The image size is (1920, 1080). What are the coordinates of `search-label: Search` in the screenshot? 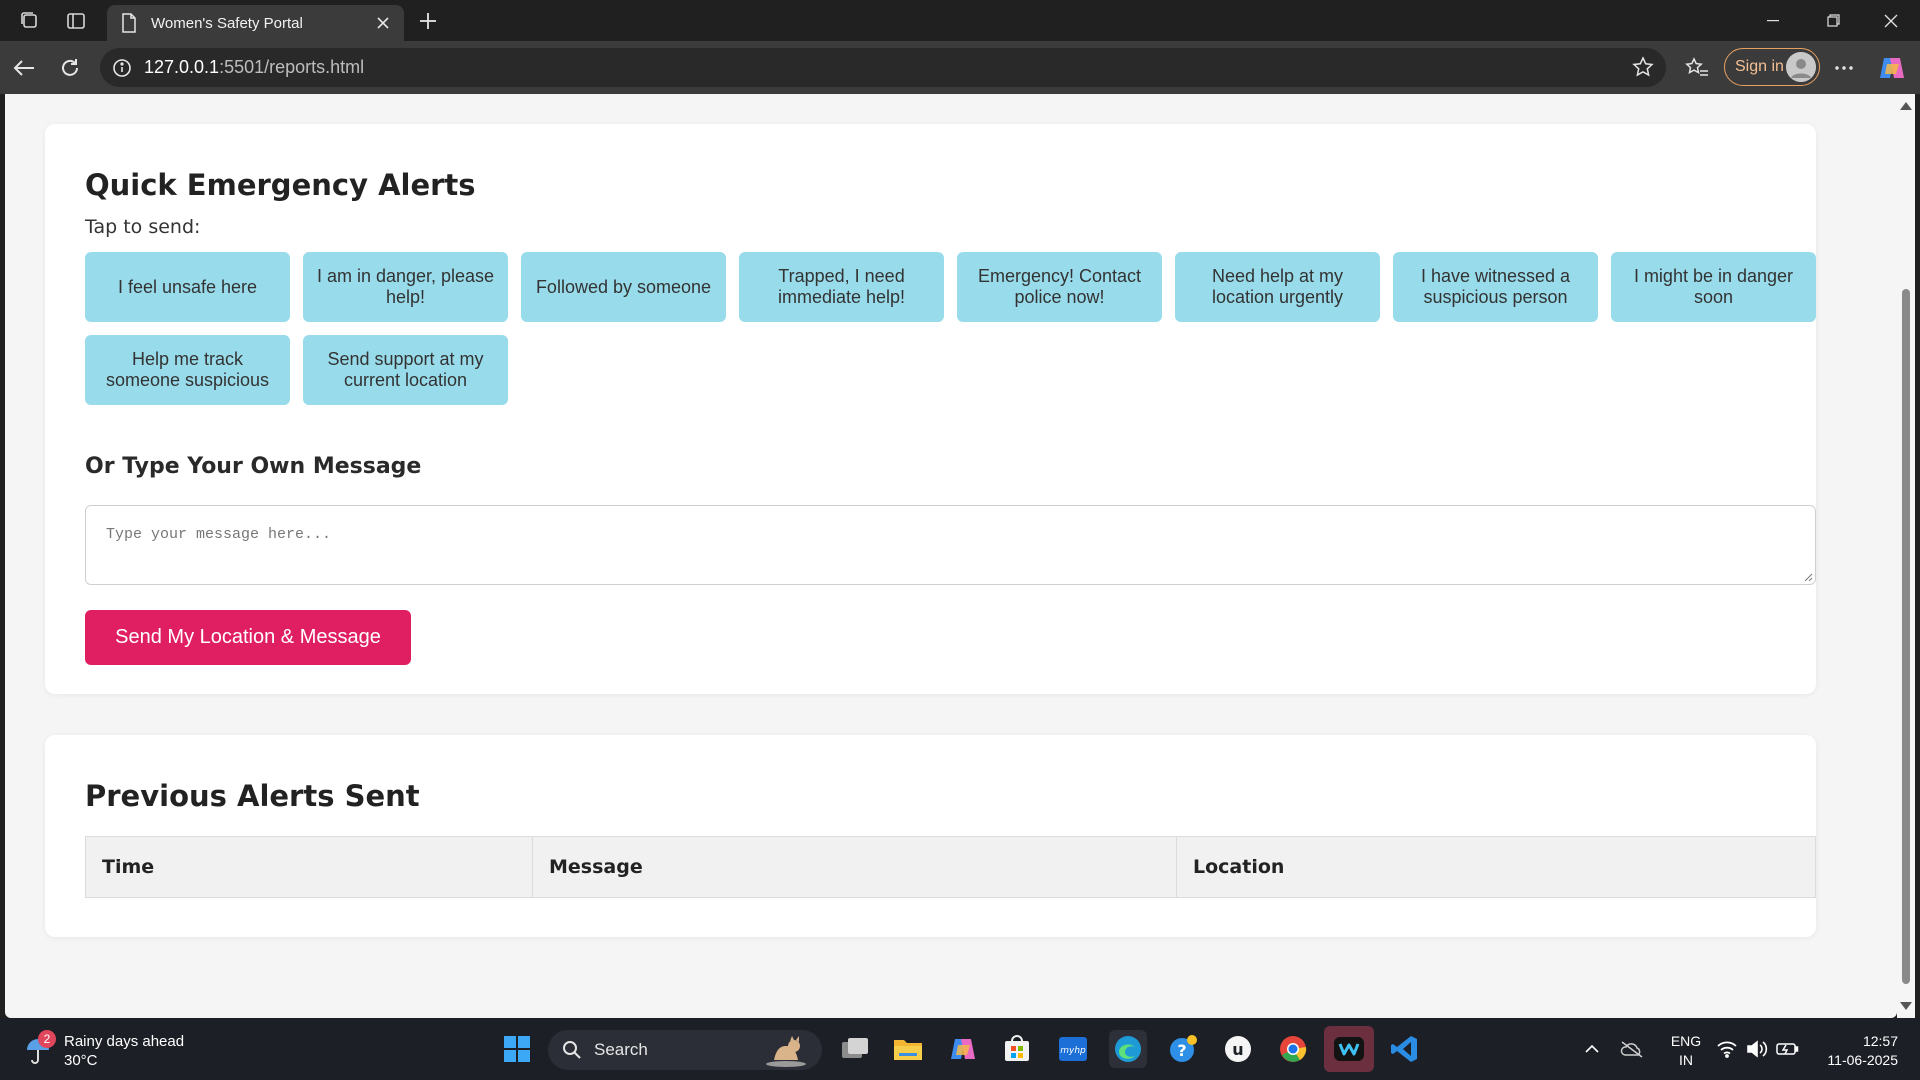 It's located at (621, 1049).